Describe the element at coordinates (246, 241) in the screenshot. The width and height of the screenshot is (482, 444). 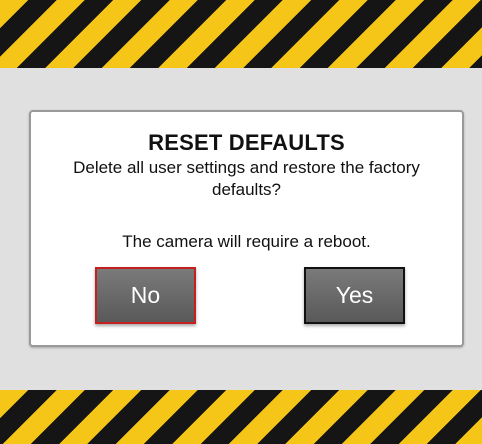
I see `reboot-note: The camera will require a reboot.` at that location.